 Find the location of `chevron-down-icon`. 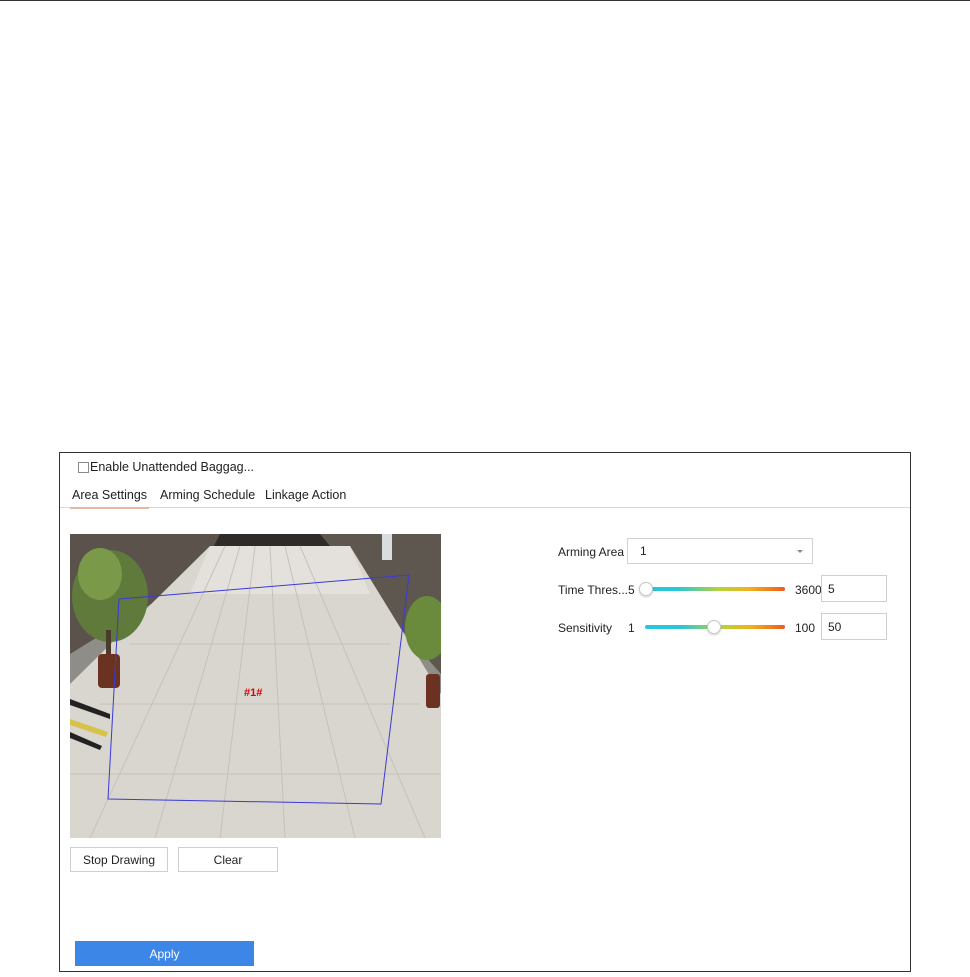

chevron-down-icon is located at coordinates (800, 551).